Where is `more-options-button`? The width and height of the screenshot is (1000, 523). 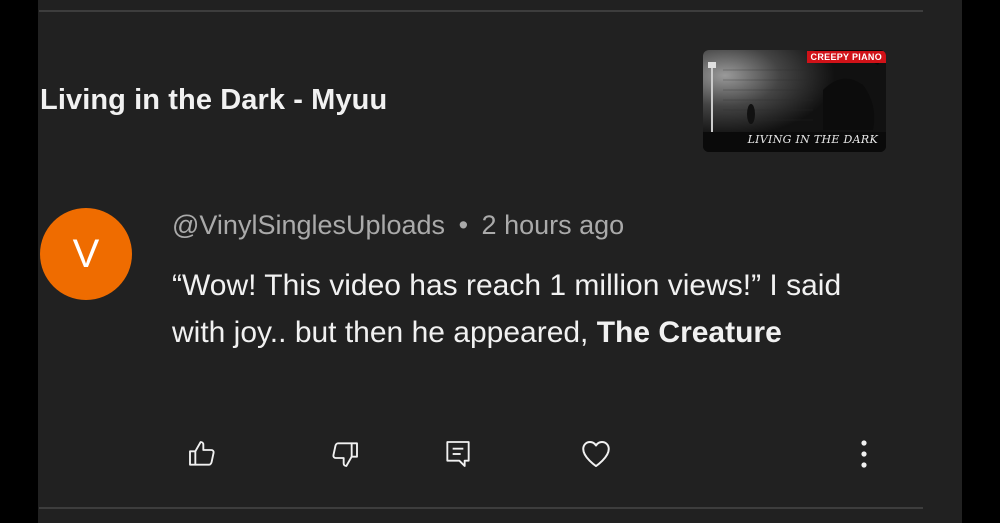 more-options-button is located at coordinates (864, 454).